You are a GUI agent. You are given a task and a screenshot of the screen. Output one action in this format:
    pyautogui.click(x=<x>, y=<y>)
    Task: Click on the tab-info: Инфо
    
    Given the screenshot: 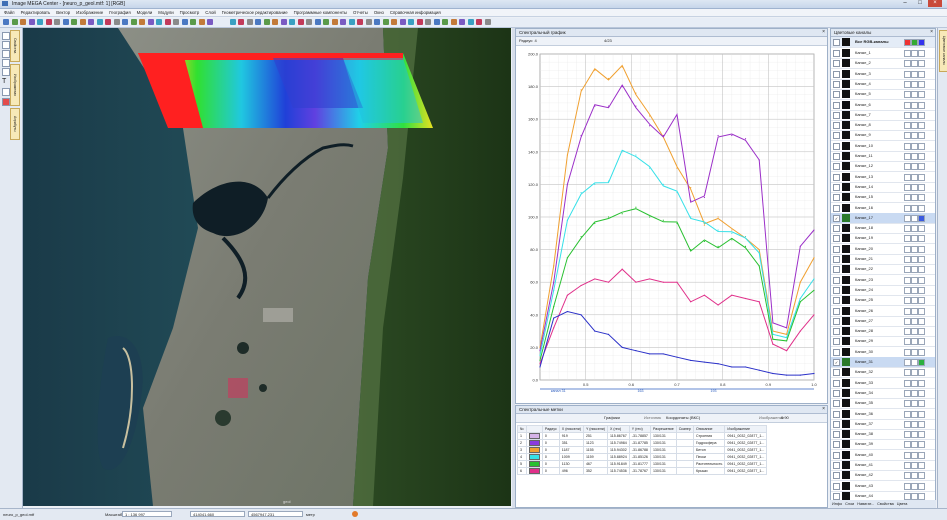 What is the action you would take?
    pyautogui.click(x=837, y=504)
    